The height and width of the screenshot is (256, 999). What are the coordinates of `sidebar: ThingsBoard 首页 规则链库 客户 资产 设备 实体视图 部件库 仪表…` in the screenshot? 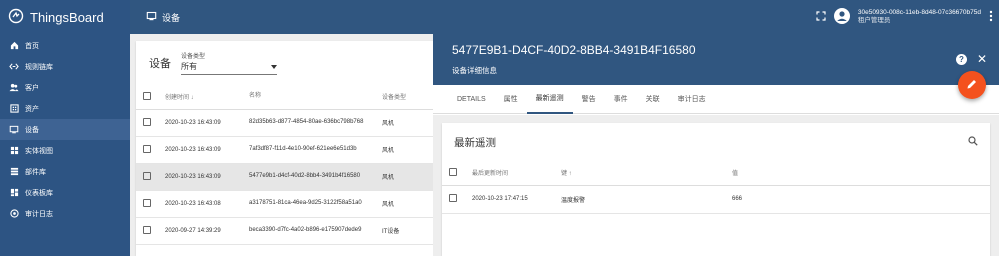 It's located at (65, 128).